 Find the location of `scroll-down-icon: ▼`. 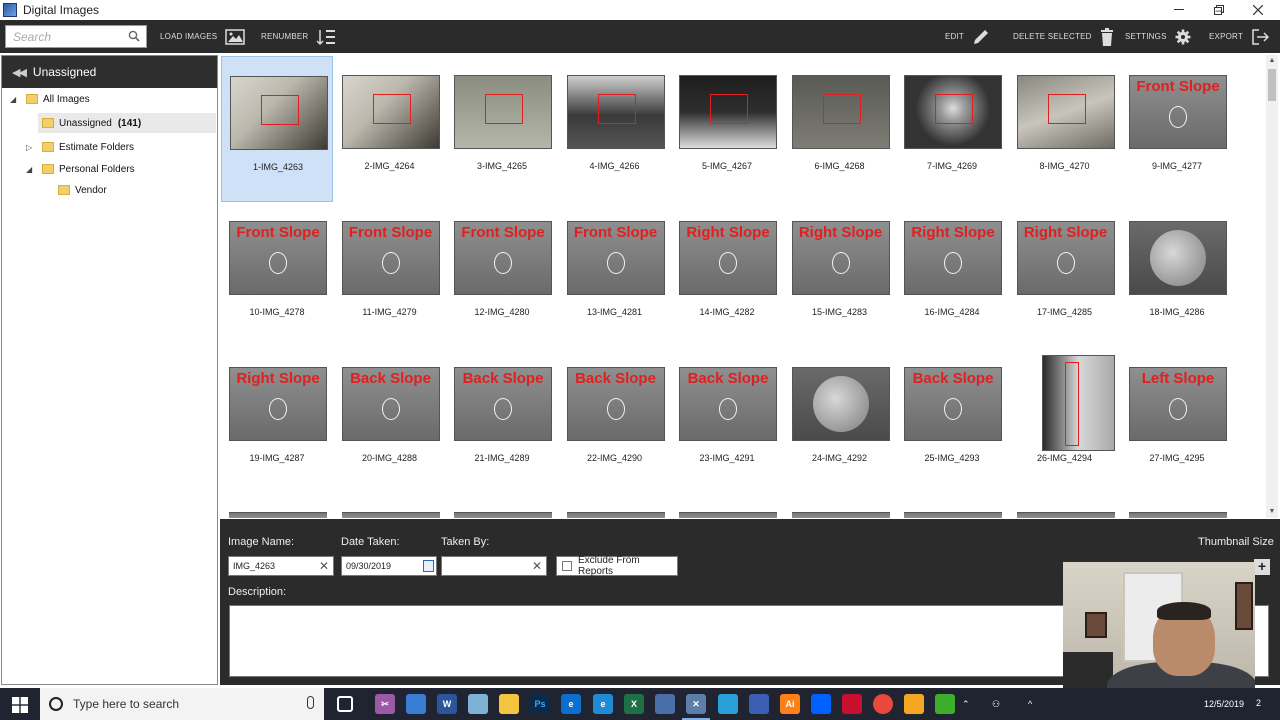

scroll-down-icon: ▼ is located at coordinates (1272, 512).